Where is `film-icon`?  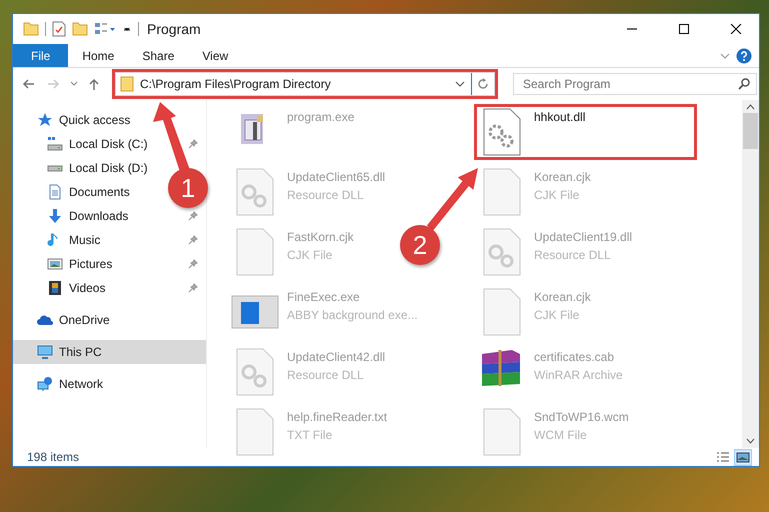 film-icon is located at coordinates (55, 288).